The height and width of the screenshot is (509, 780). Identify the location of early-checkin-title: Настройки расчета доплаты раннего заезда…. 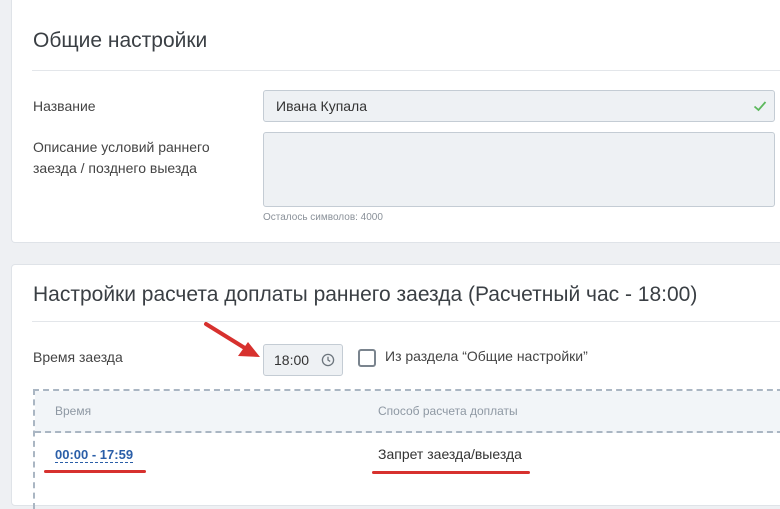
(365, 294).